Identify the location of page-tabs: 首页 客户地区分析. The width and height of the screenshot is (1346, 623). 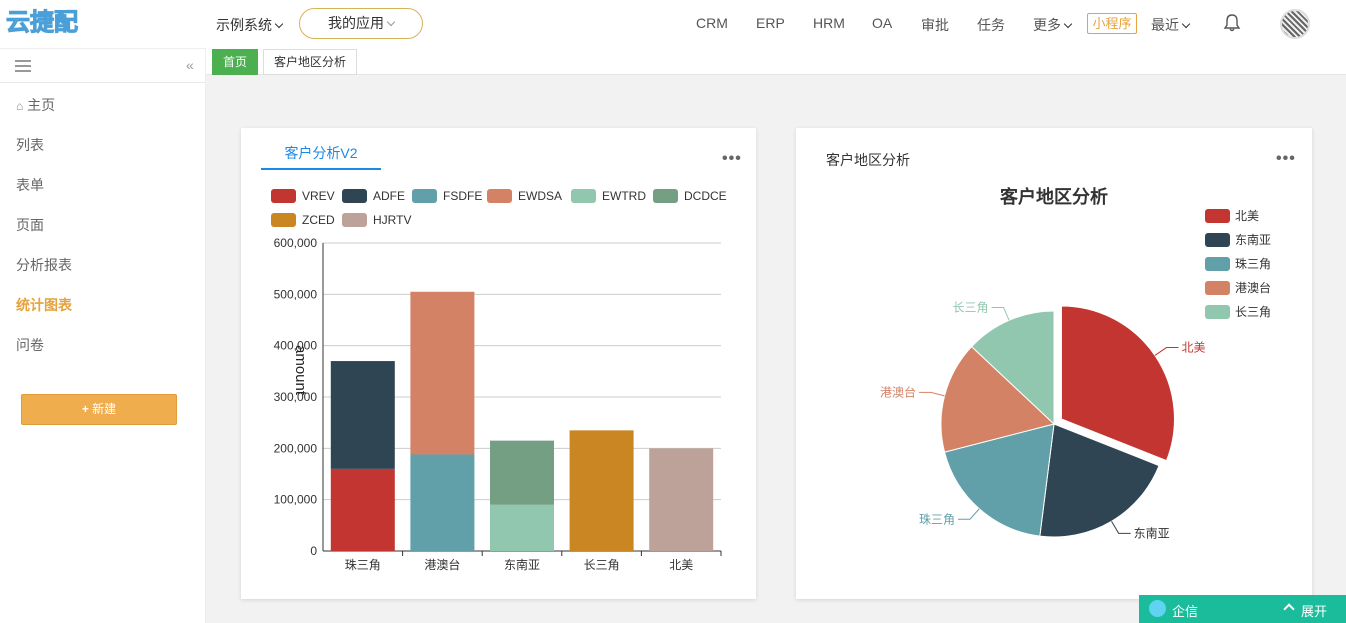
(776, 61).